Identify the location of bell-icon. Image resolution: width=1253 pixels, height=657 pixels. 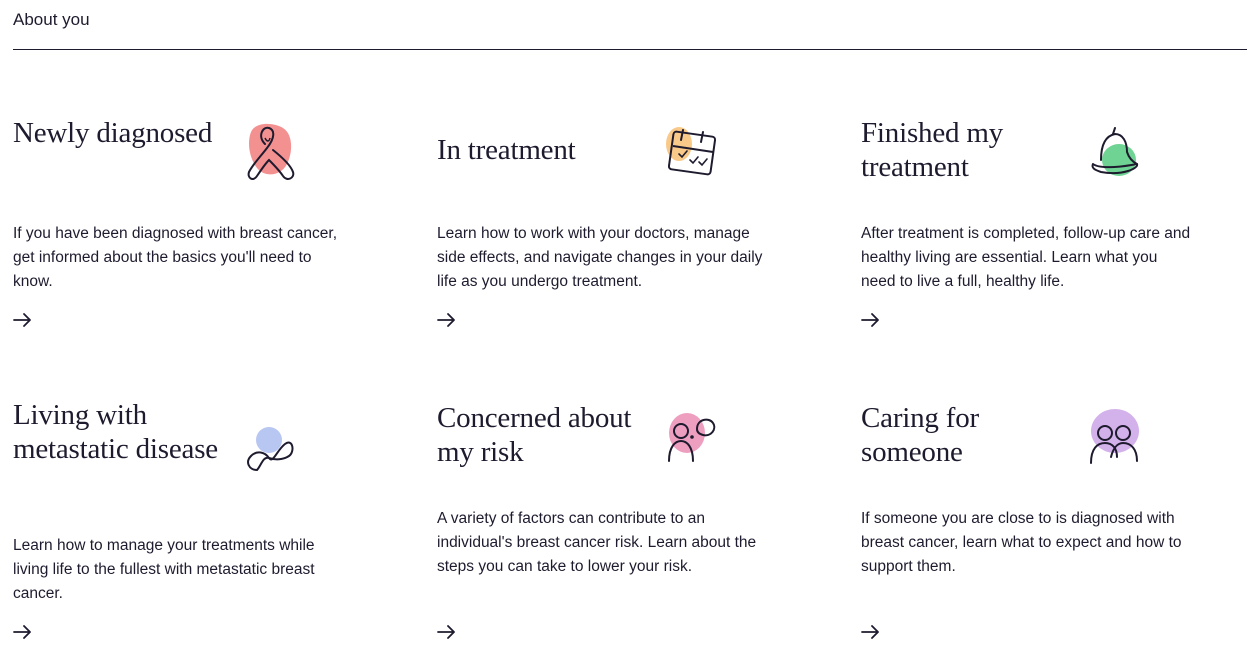
(1117, 157).